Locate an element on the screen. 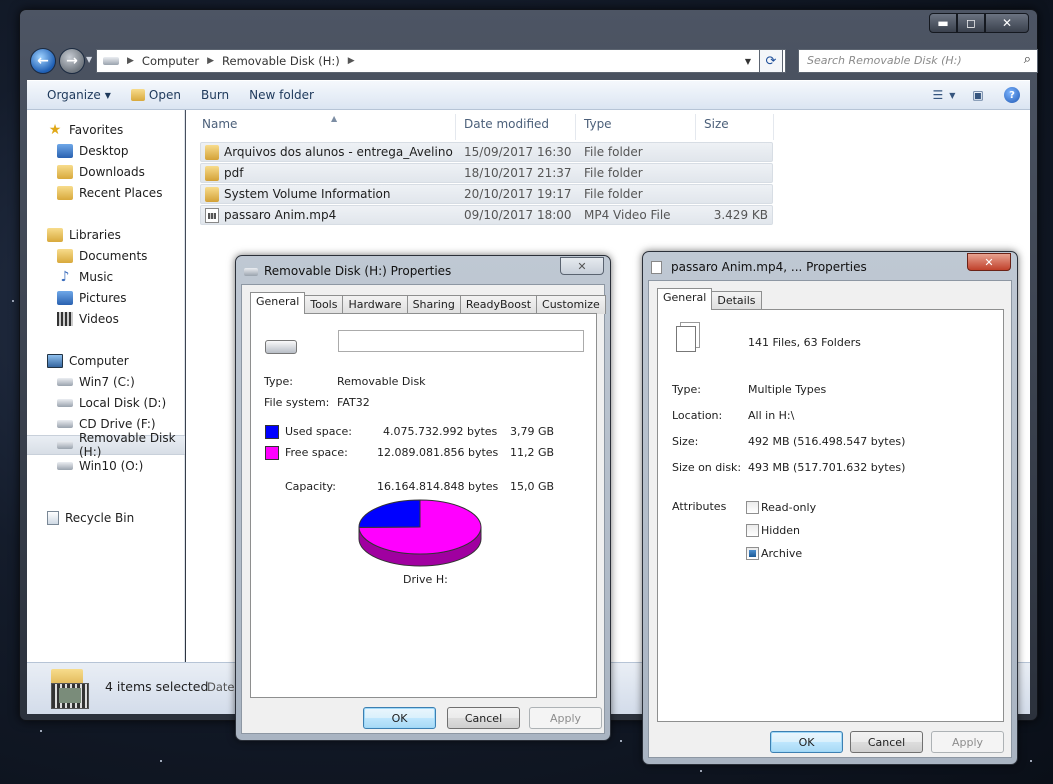 The width and height of the screenshot is (1053, 784). column-header-type: Type is located at coordinates (637, 127).